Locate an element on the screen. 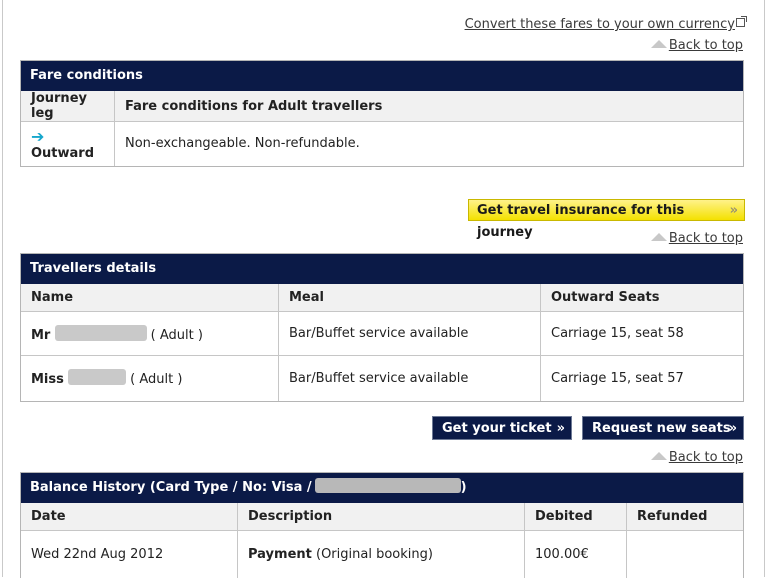 The height and width of the screenshot is (578, 765). col-outward-seats: Outward Seats is located at coordinates (642, 298).